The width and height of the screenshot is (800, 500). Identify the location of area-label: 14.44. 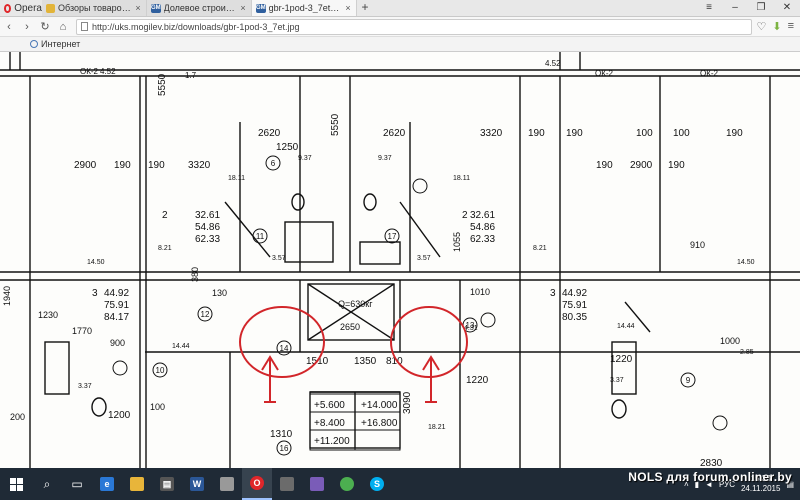
(181, 346).